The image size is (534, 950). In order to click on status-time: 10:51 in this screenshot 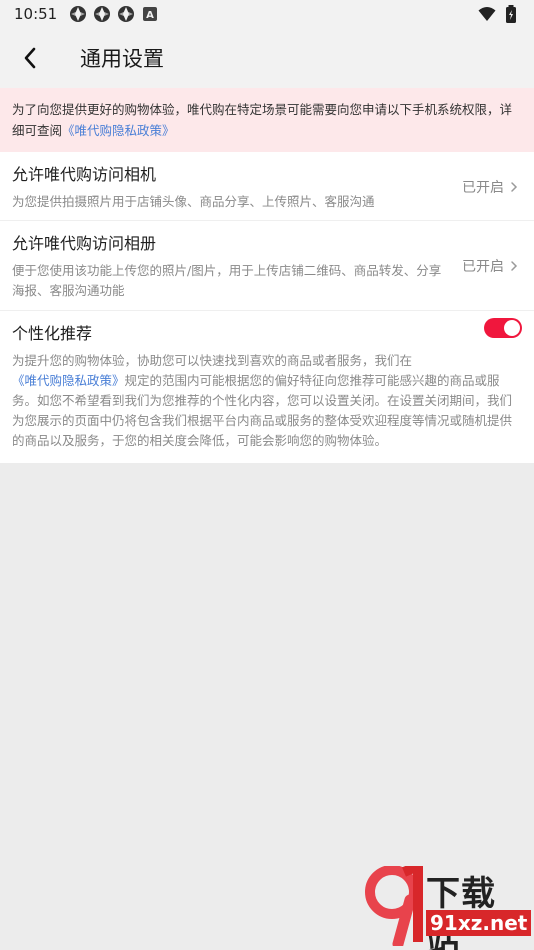, I will do `click(36, 14)`.